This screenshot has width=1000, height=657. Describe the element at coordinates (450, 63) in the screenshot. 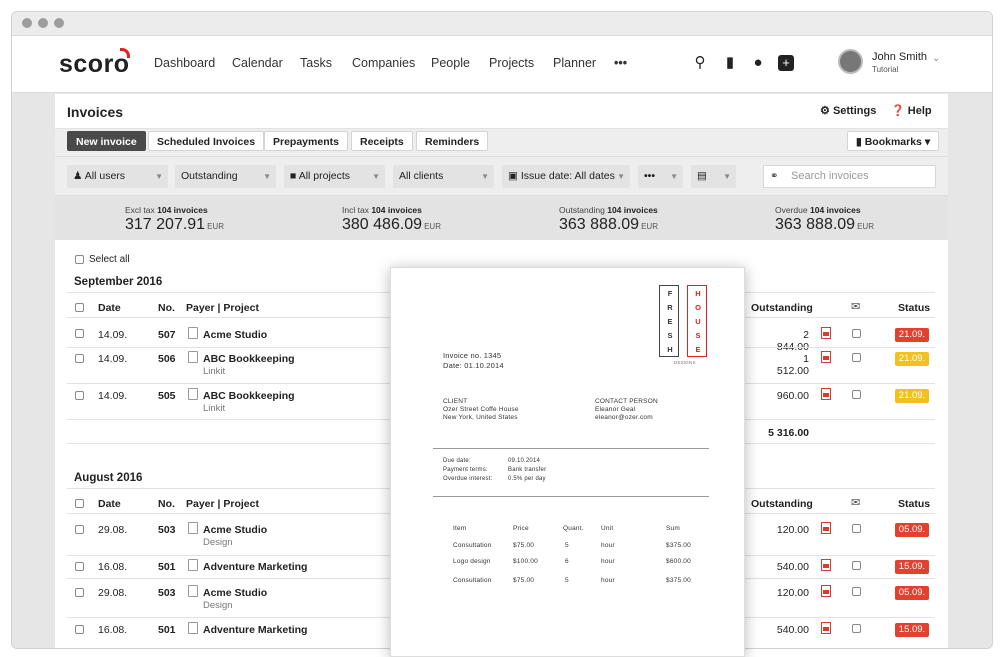

I see `nav-people: People` at that location.